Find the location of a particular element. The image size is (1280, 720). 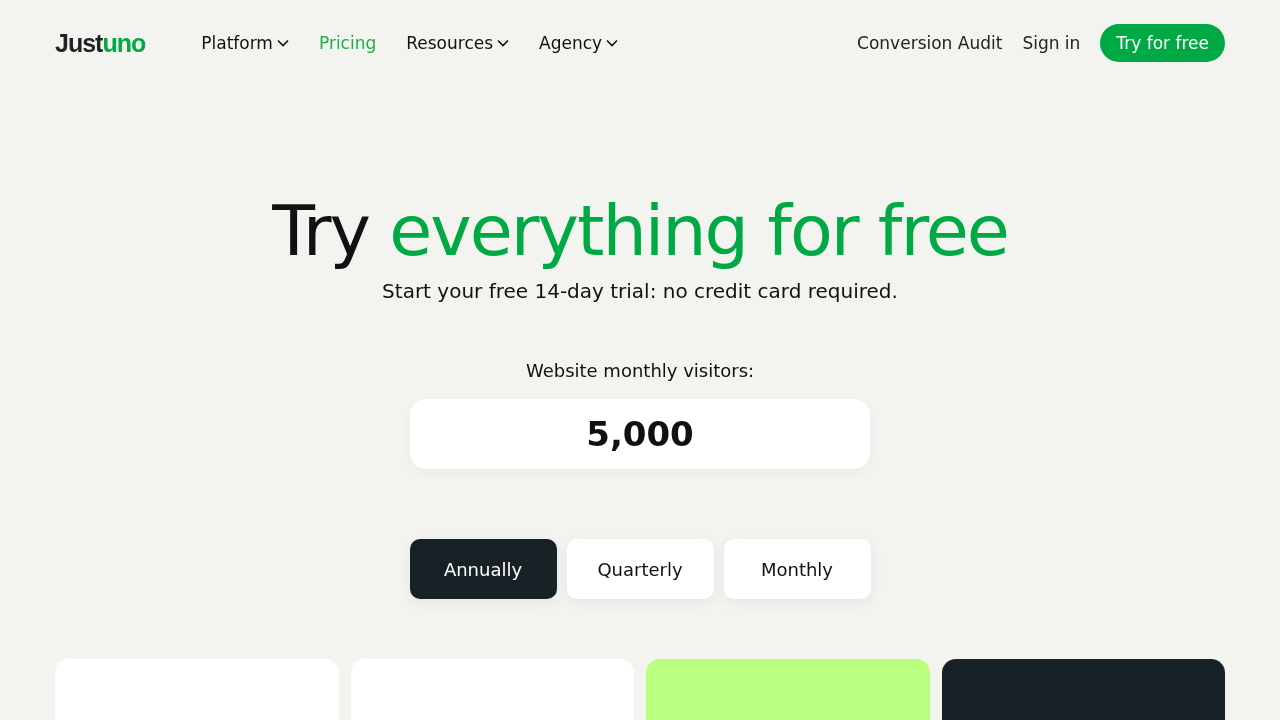

visitors-field: 5,000 is located at coordinates (640, 434).